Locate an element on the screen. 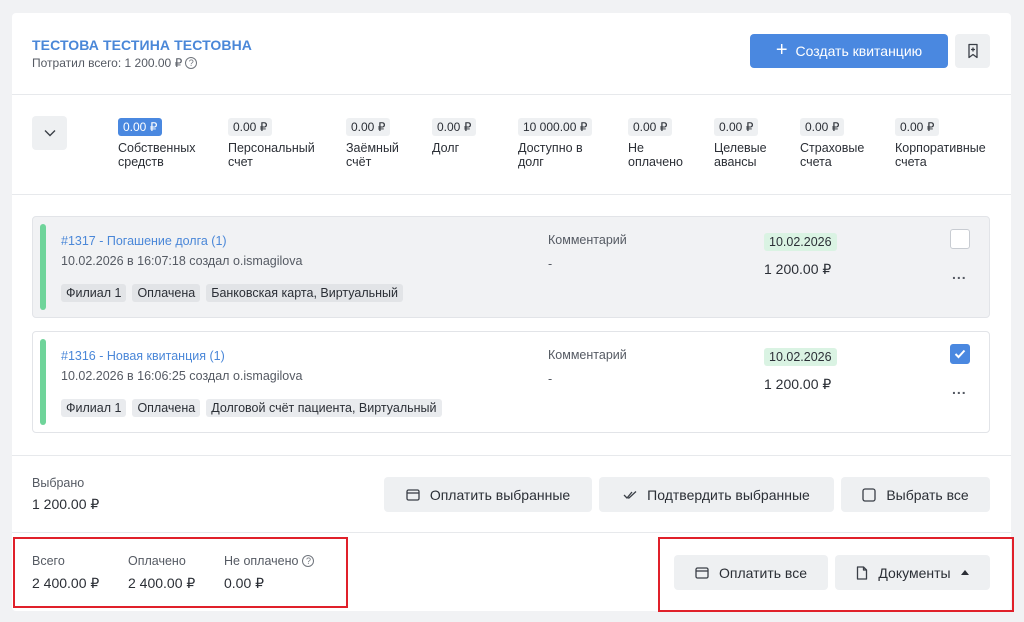 The image size is (1024, 622). bookmark-button is located at coordinates (972, 51).